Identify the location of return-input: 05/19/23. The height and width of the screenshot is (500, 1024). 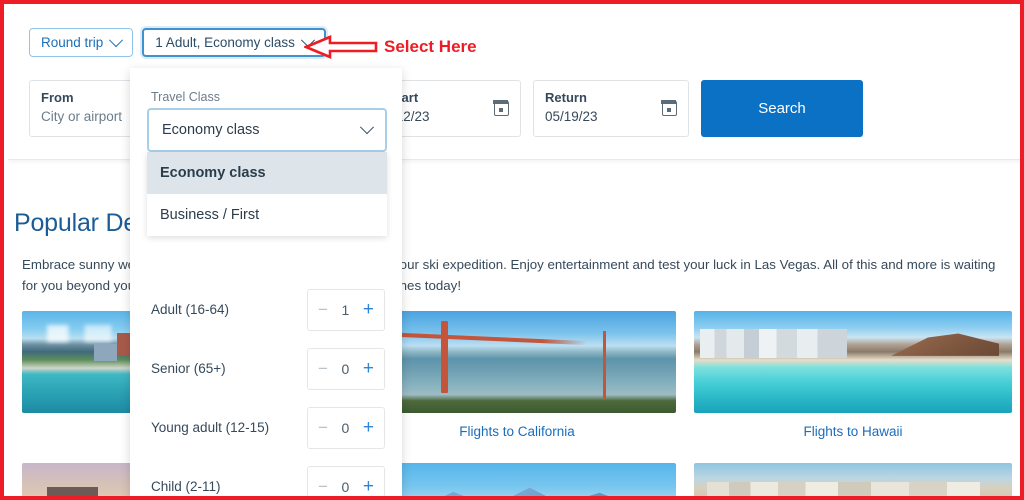
(611, 117).